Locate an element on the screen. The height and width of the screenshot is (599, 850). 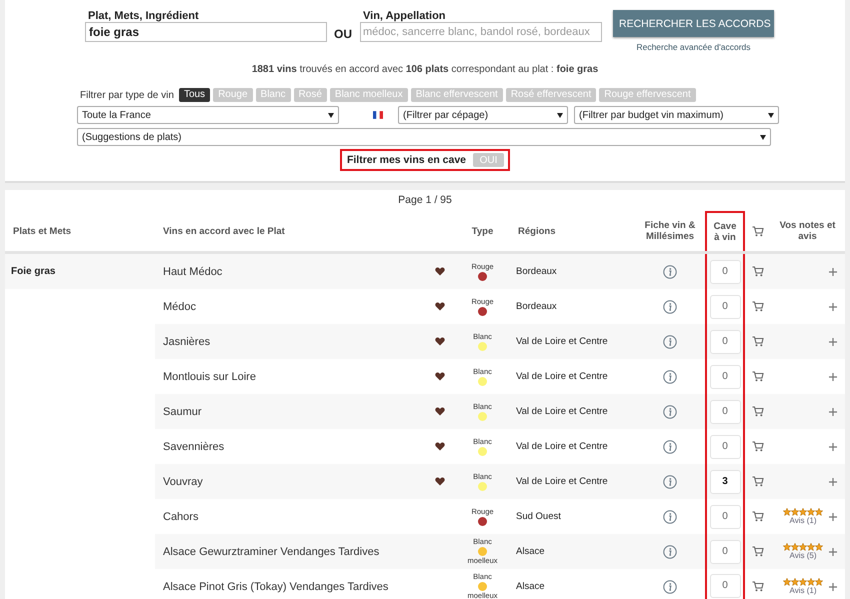
wine-input: médoc, sancerre blanc, bandol rosé, bordeaux is located at coordinates (481, 32).